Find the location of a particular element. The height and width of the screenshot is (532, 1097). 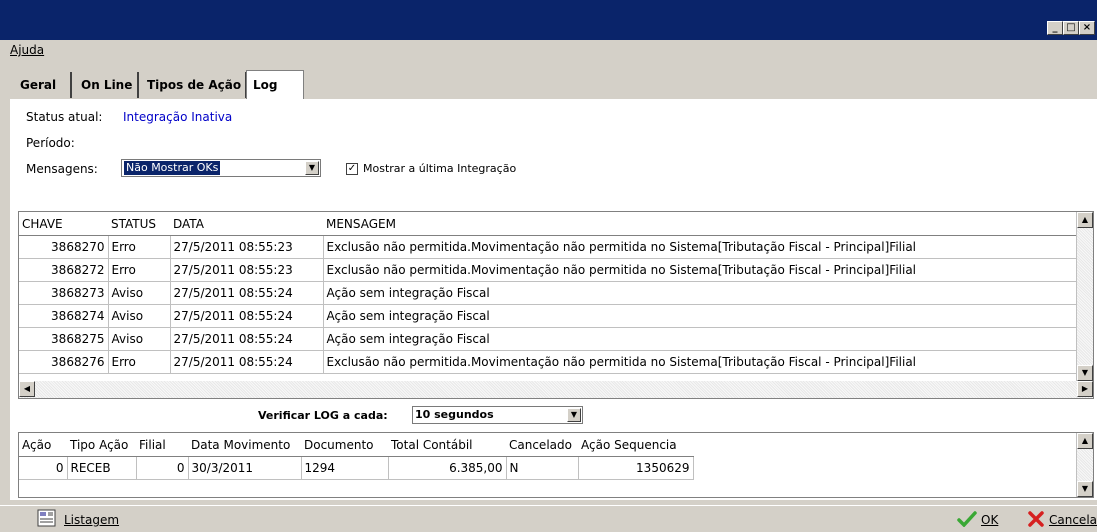

cell-tipo-acao: RECEB is located at coordinates (102, 468).